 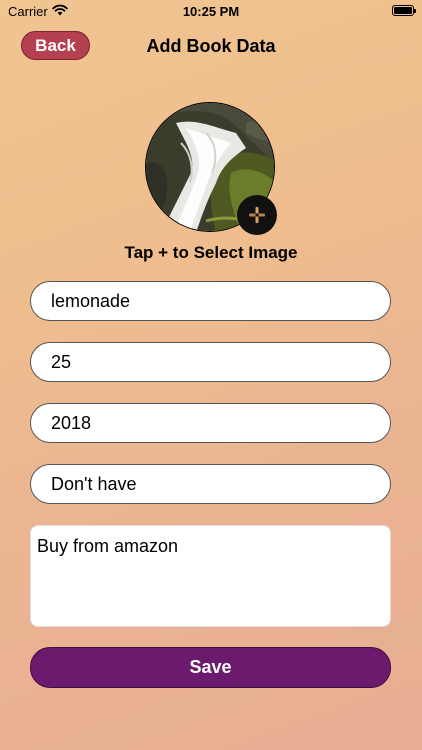 I want to click on price-field: 25, so click(x=210, y=362).